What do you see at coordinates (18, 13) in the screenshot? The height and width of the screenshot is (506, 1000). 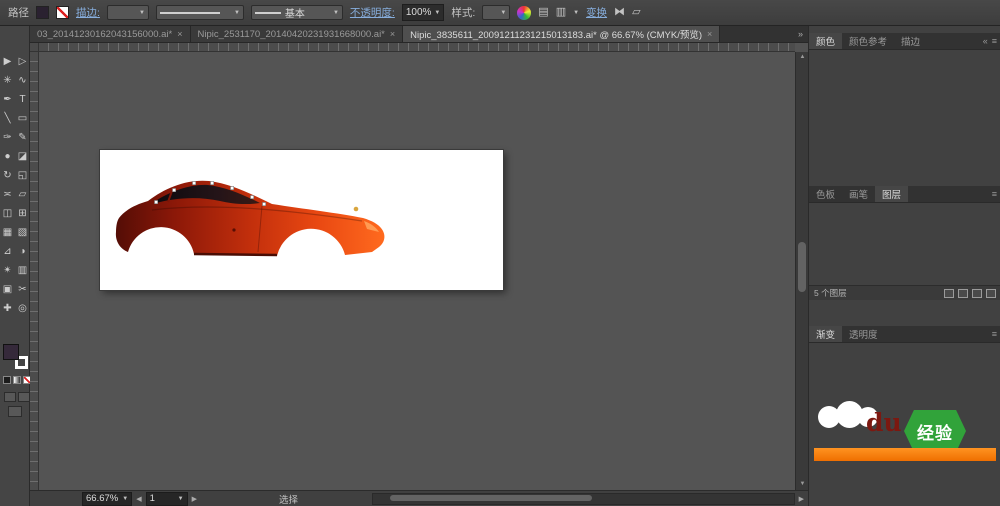 I see `context-label: 路径` at bounding box center [18, 13].